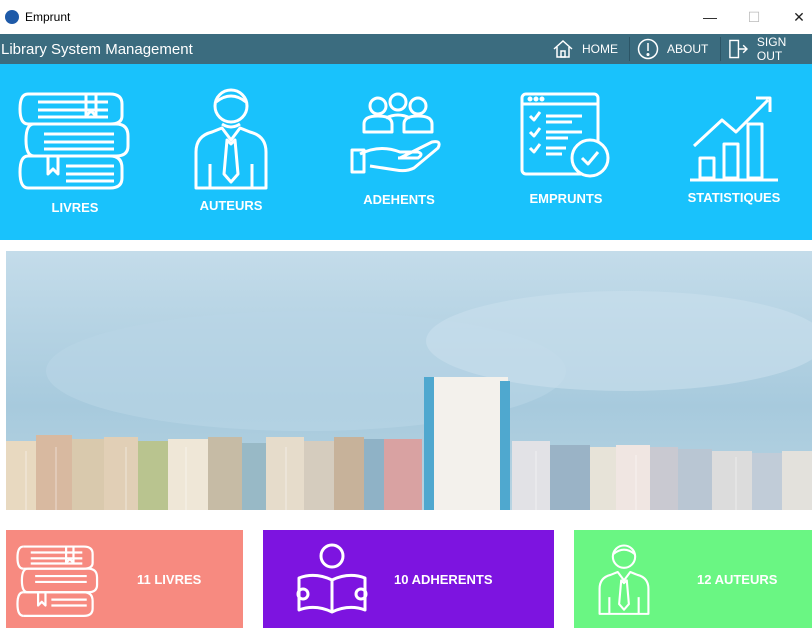  I want to click on about-button: ABOUT, so click(672, 49).